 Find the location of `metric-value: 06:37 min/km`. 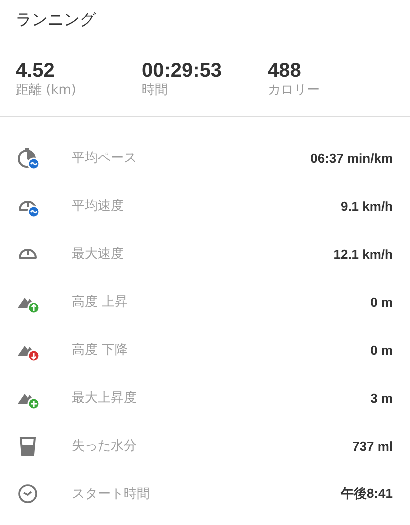

metric-value: 06:37 min/km is located at coordinates (351, 158).